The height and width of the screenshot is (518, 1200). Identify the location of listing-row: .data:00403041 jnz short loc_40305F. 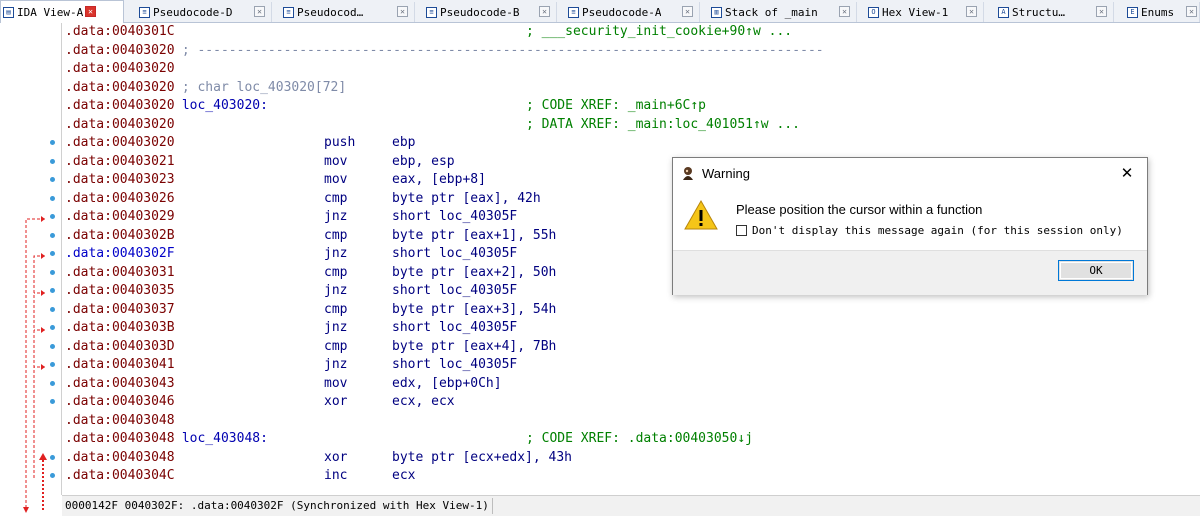
(627, 365).